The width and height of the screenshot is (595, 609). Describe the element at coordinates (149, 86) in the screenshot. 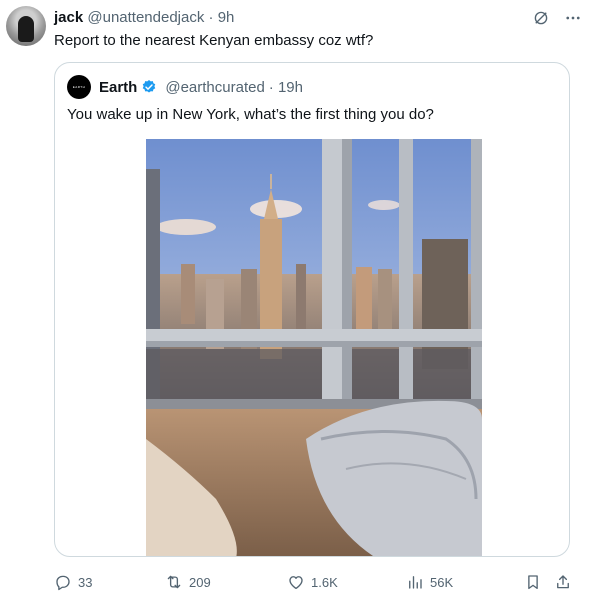

I see `verified-badge-icon` at that location.